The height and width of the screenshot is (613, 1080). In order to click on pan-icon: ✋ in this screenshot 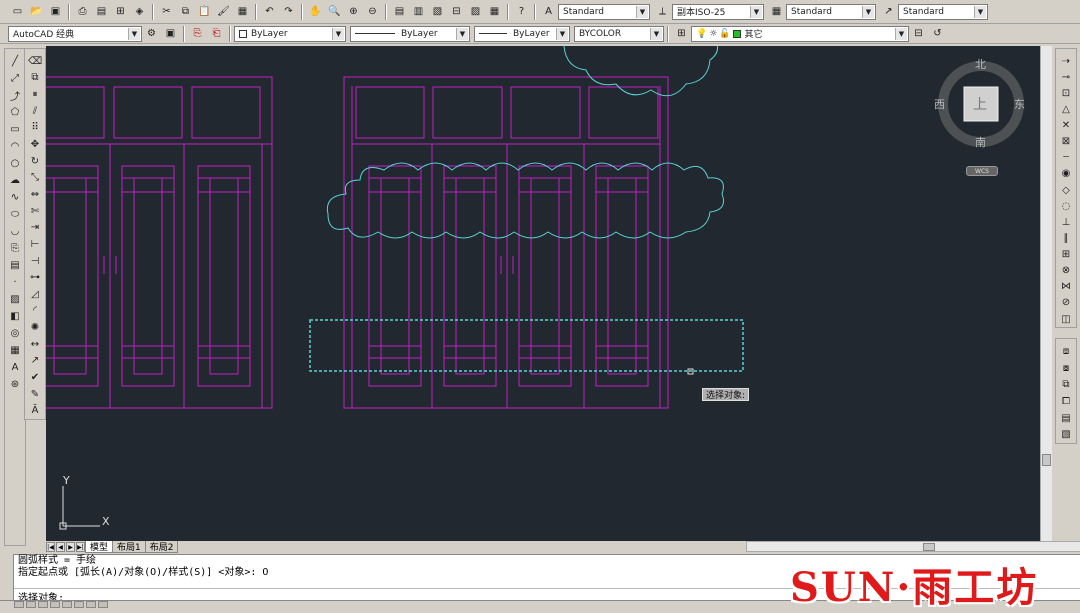, I will do `click(315, 11)`.